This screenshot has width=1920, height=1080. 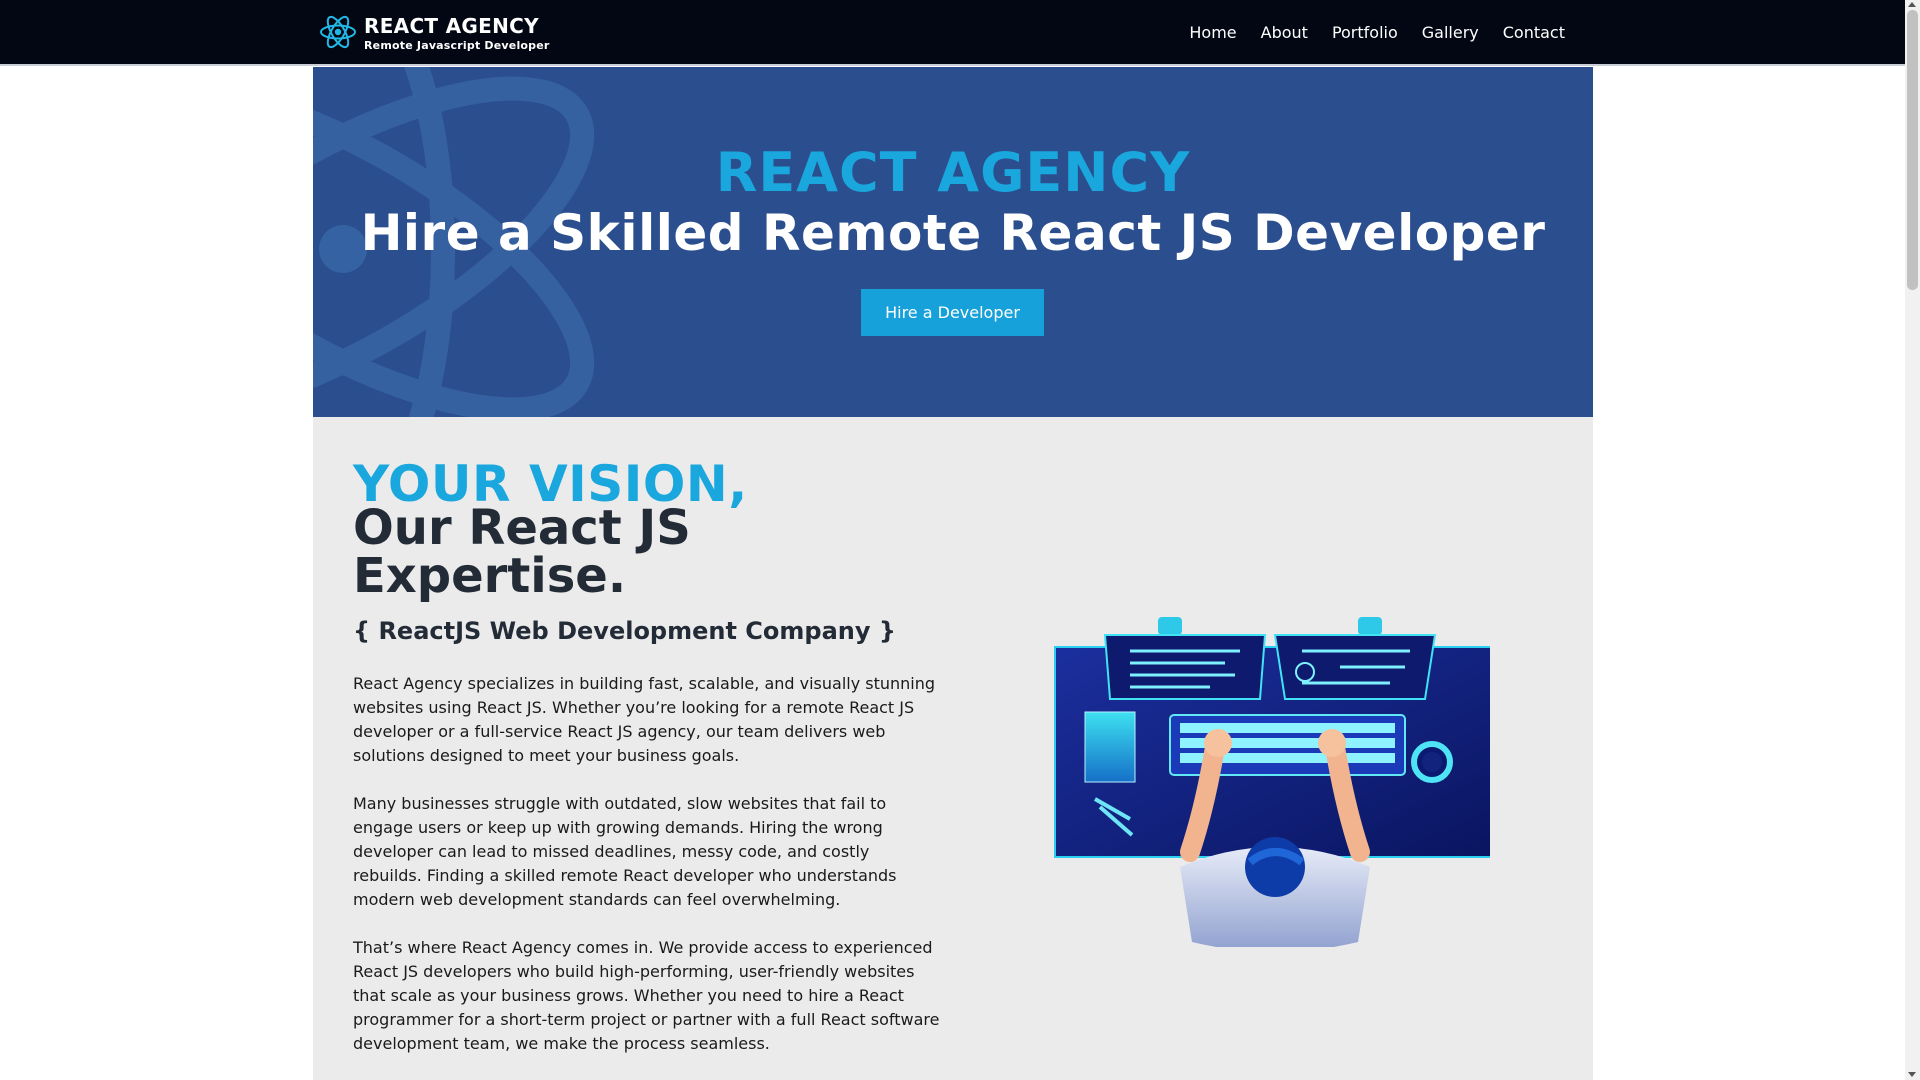 I want to click on nav-link-home: Home, so click(x=1212, y=32).